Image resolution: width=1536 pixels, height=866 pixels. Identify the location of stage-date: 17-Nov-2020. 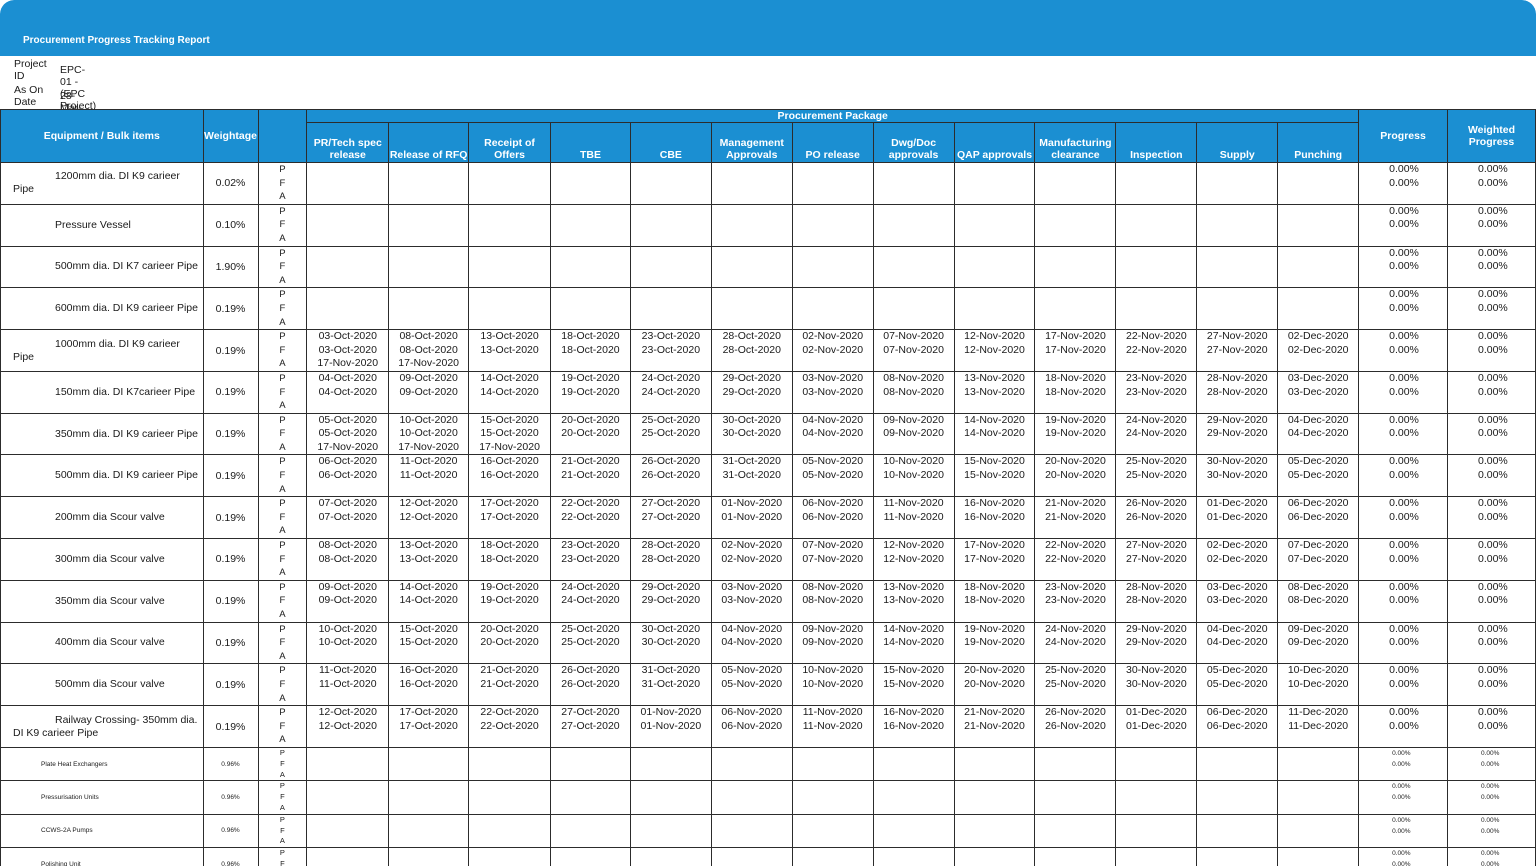
(428, 363).